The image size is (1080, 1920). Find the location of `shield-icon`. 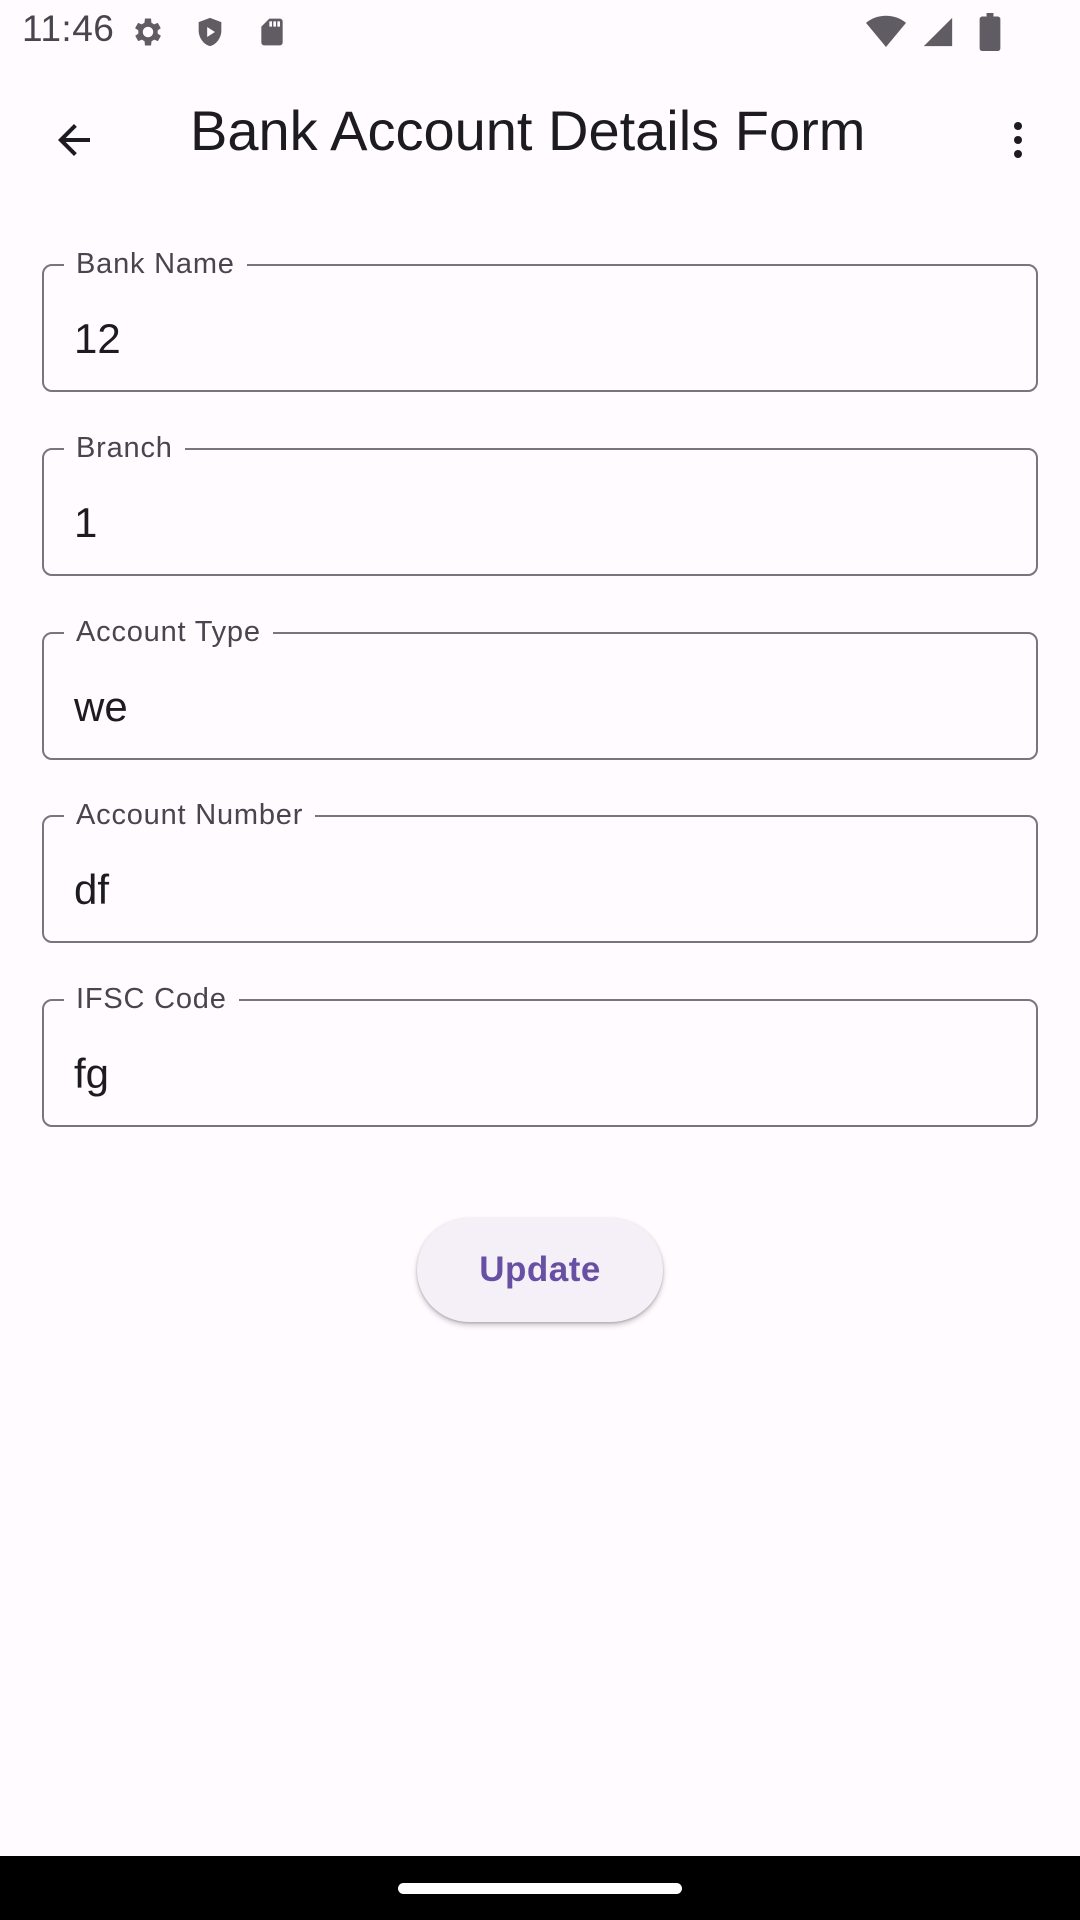

shield-icon is located at coordinates (210, 32).